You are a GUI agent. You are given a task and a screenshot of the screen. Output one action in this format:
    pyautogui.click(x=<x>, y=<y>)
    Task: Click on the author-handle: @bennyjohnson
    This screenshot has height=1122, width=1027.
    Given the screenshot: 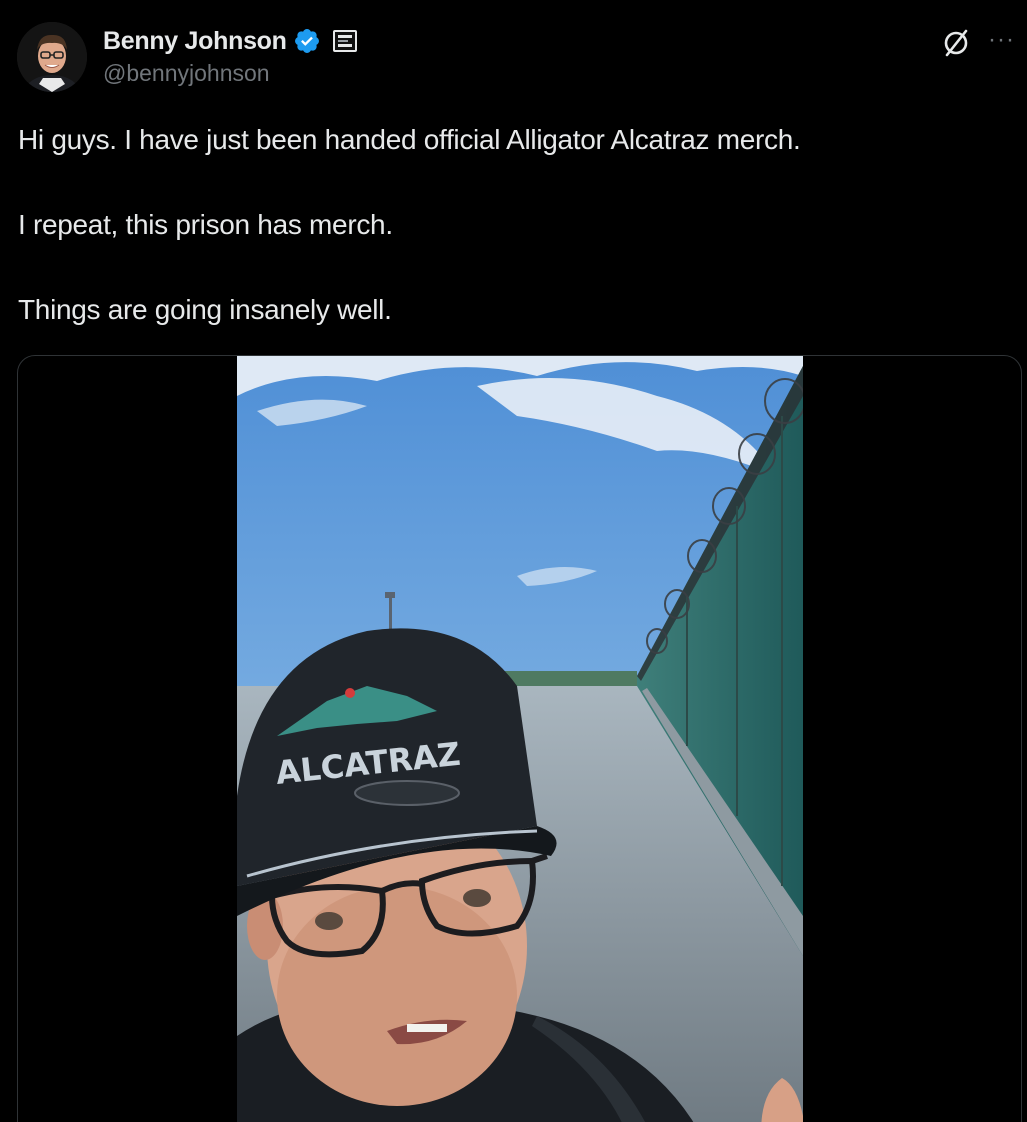 What is the action you would take?
    pyautogui.click(x=186, y=73)
    